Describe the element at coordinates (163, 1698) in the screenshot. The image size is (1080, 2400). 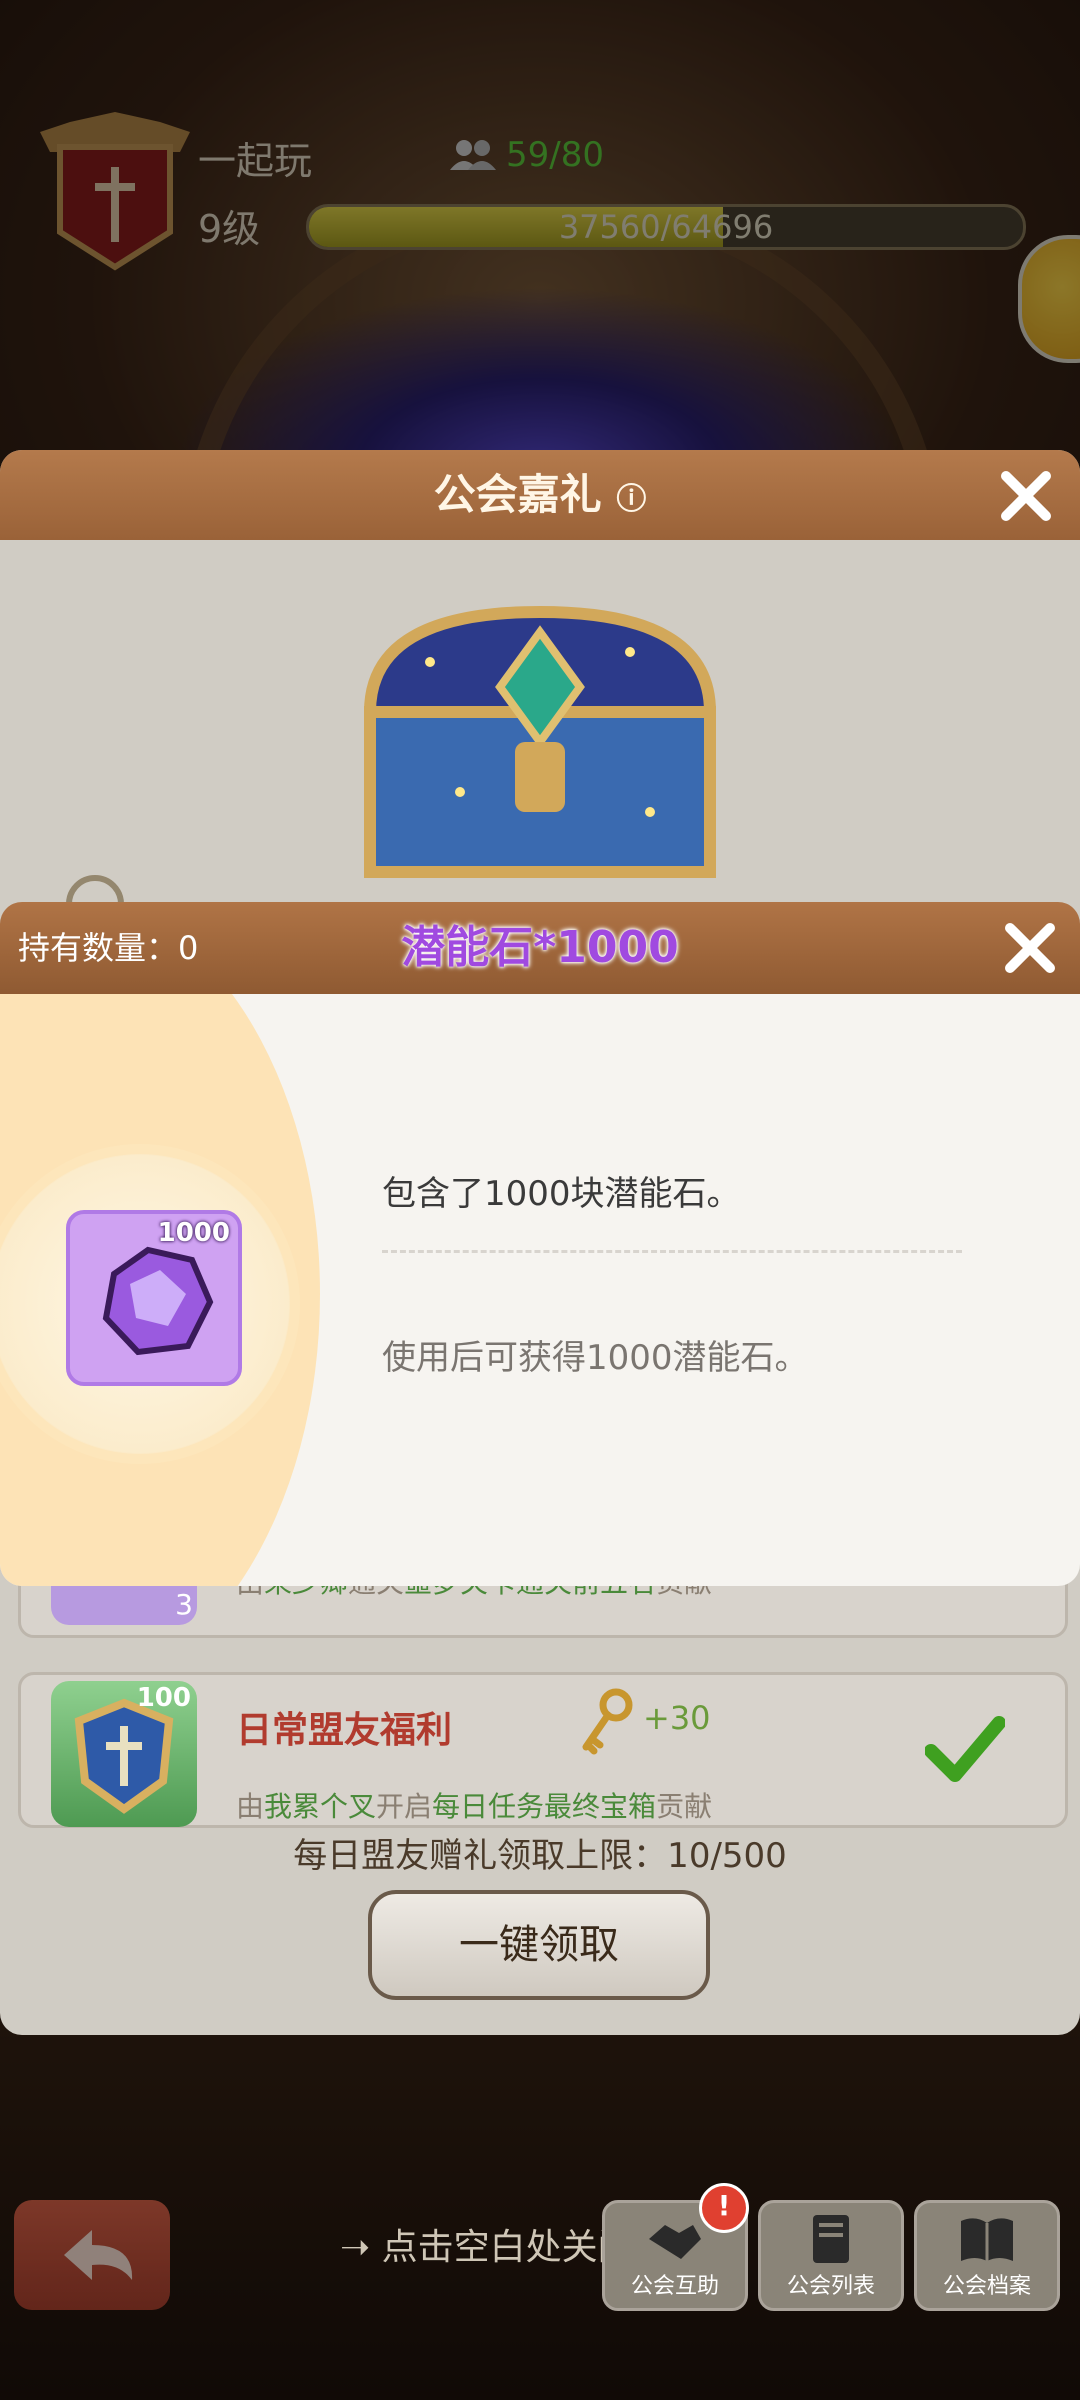
I see `reward-item-count: 100` at that location.